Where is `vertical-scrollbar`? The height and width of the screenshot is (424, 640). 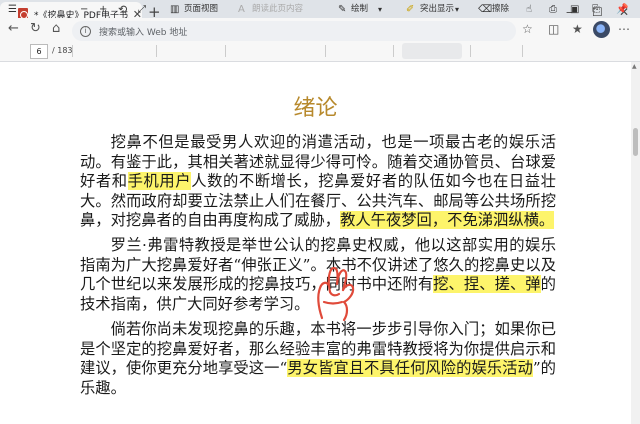 vertical-scrollbar is located at coordinates (635, 243).